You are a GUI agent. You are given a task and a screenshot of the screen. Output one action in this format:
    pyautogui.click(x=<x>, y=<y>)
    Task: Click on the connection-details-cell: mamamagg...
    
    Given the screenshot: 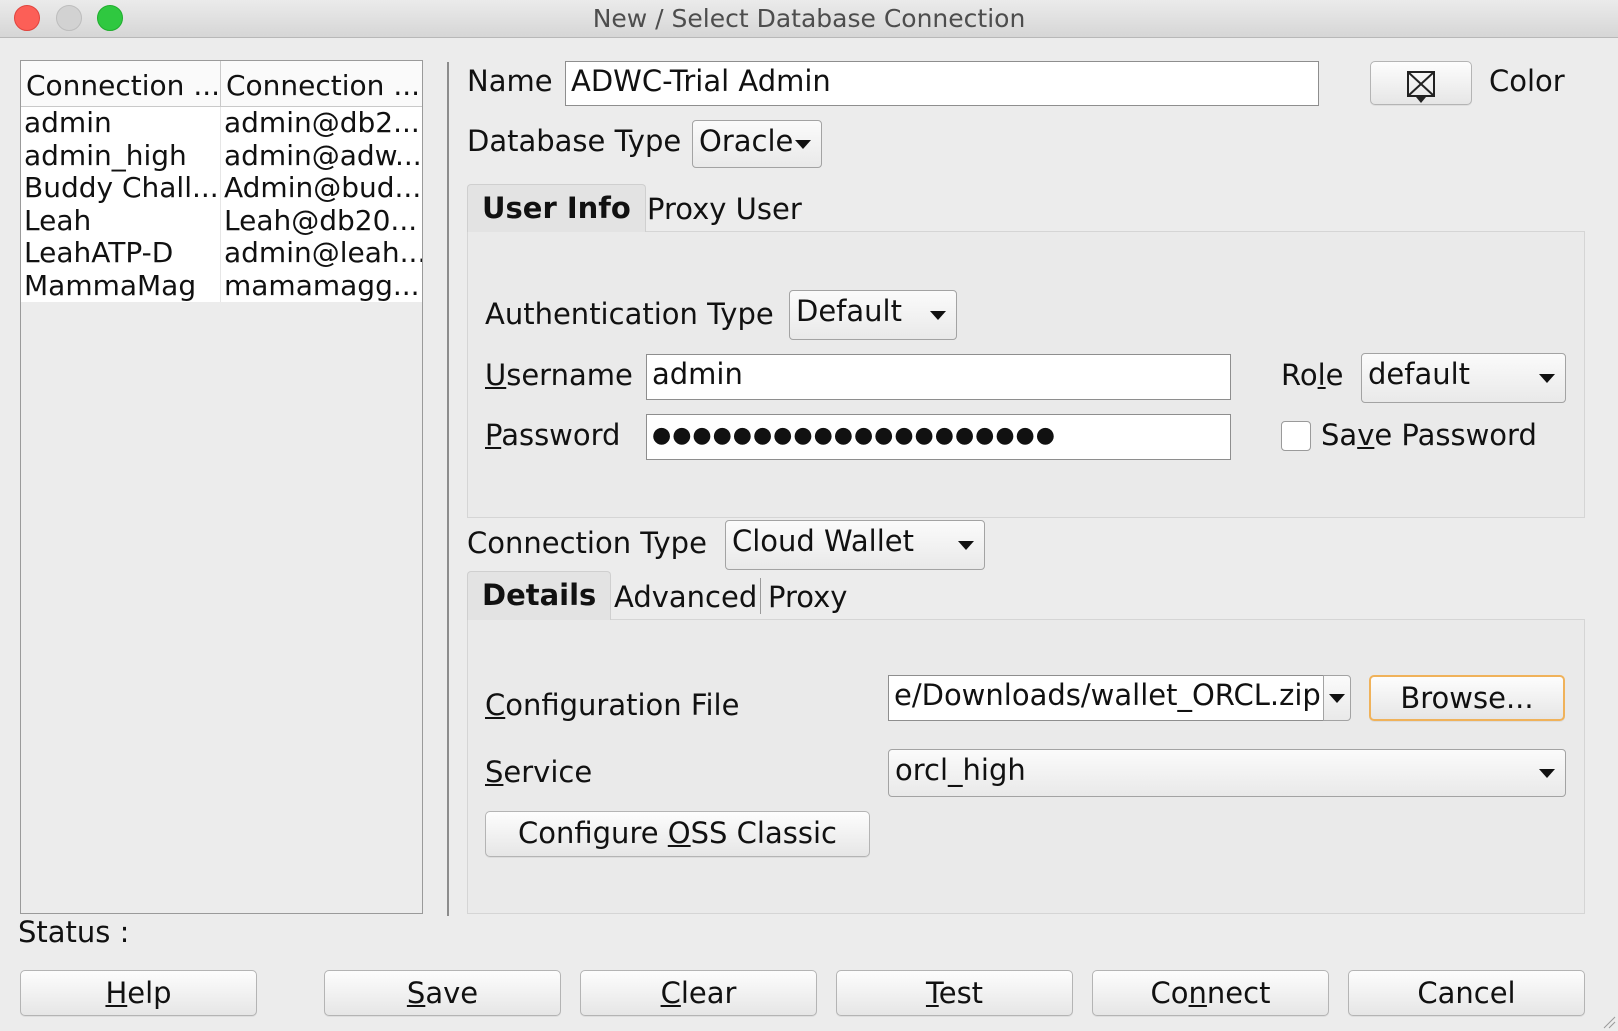 What is the action you would take?
    pyautogui.click(x=322, y=285)
    